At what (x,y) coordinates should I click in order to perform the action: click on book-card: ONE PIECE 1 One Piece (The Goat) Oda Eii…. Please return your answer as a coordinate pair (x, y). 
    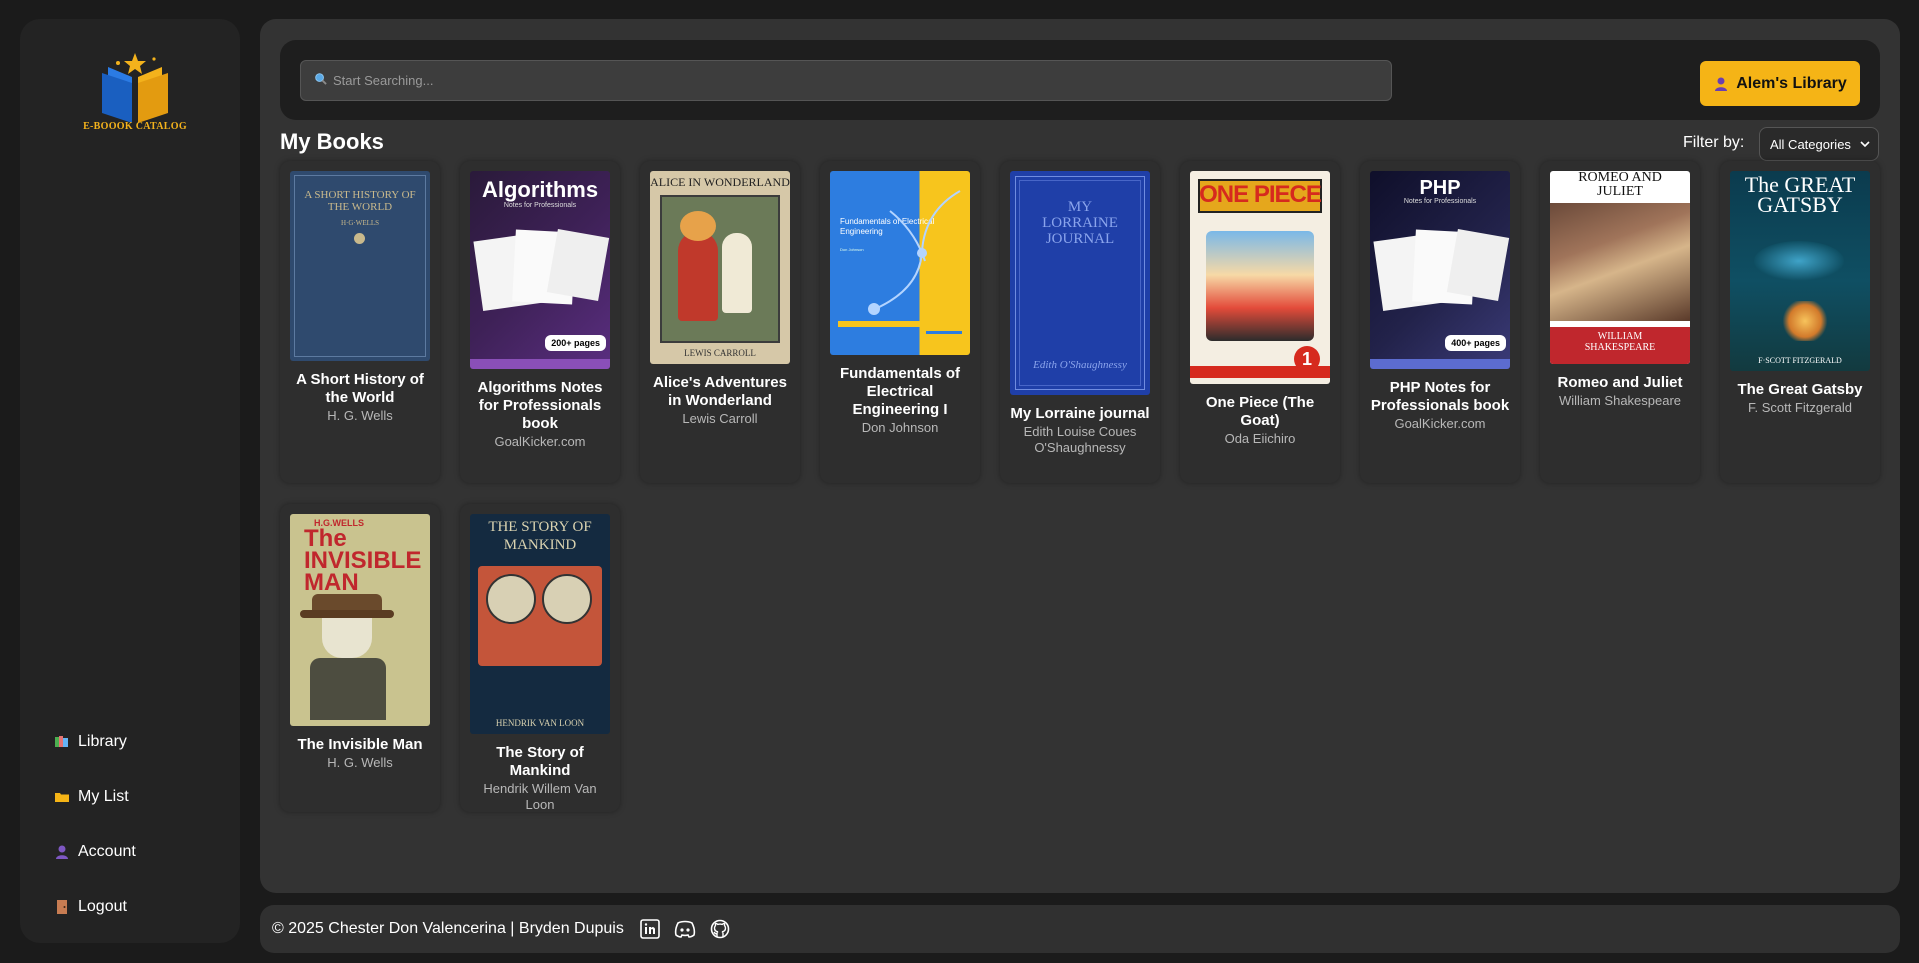
    Looking at the image, I should click on (1260, 322).